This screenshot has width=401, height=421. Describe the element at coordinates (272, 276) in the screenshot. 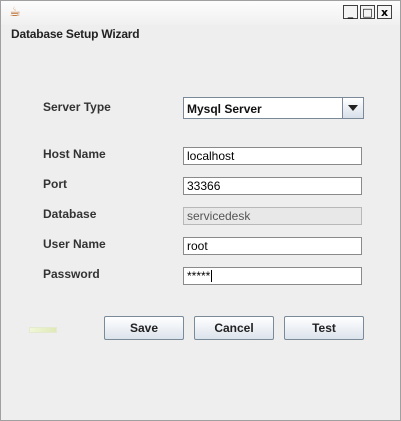

I see `password-field: *****` at that location.